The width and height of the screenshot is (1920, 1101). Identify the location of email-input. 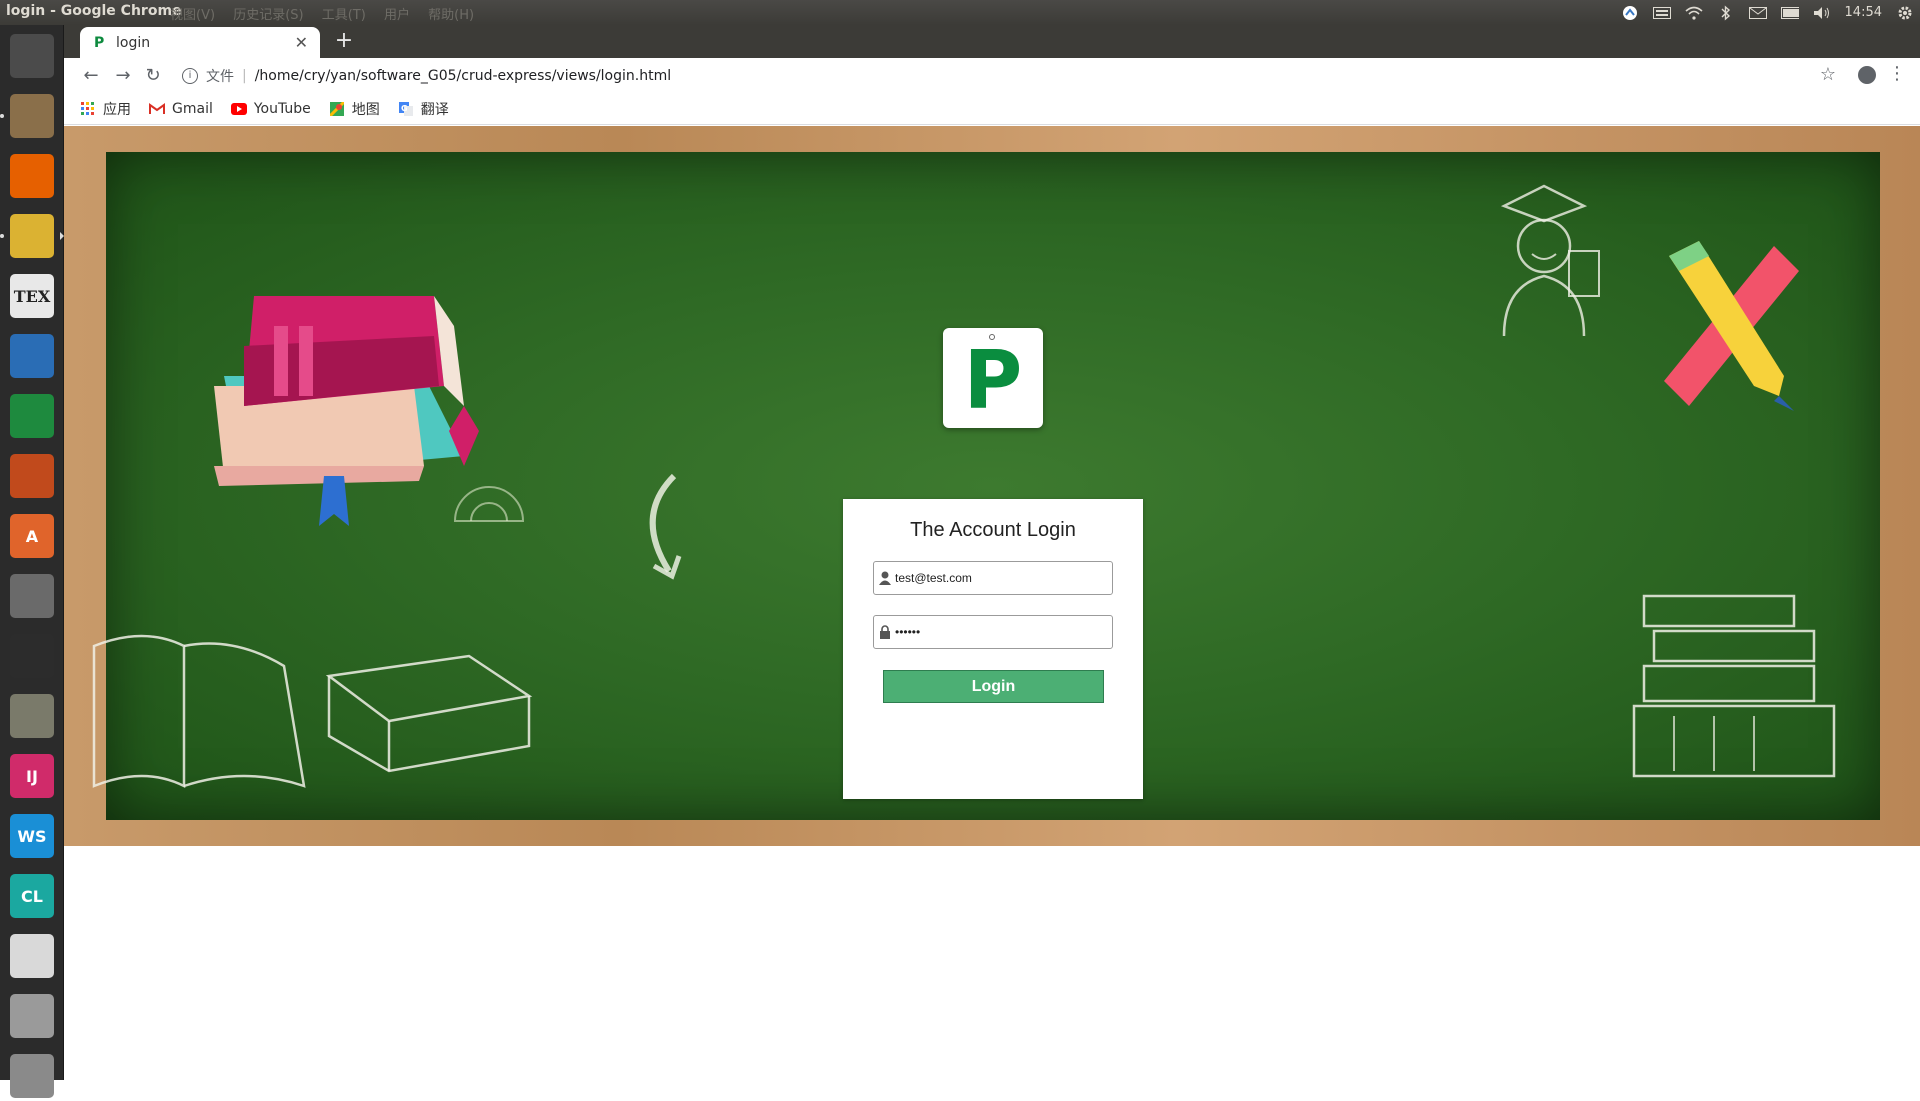
(1000, 578).